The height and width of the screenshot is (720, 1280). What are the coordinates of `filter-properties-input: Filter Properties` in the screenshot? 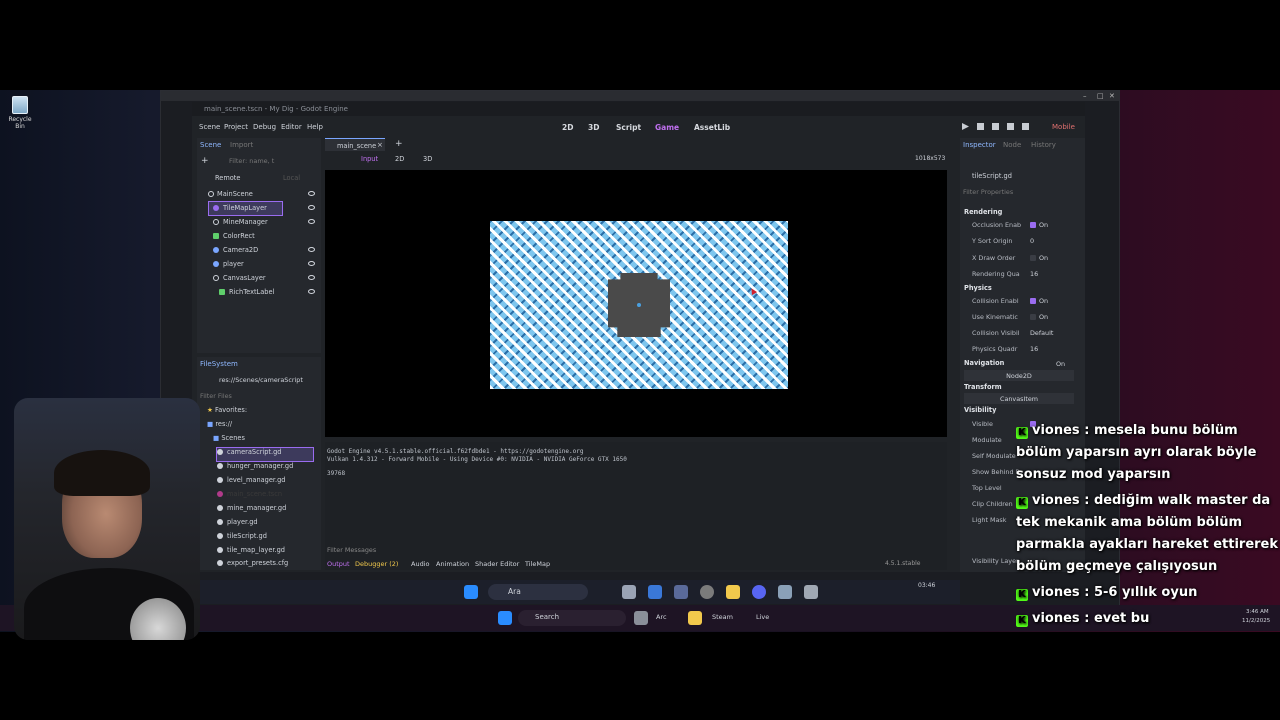 It's located at (988, 192).